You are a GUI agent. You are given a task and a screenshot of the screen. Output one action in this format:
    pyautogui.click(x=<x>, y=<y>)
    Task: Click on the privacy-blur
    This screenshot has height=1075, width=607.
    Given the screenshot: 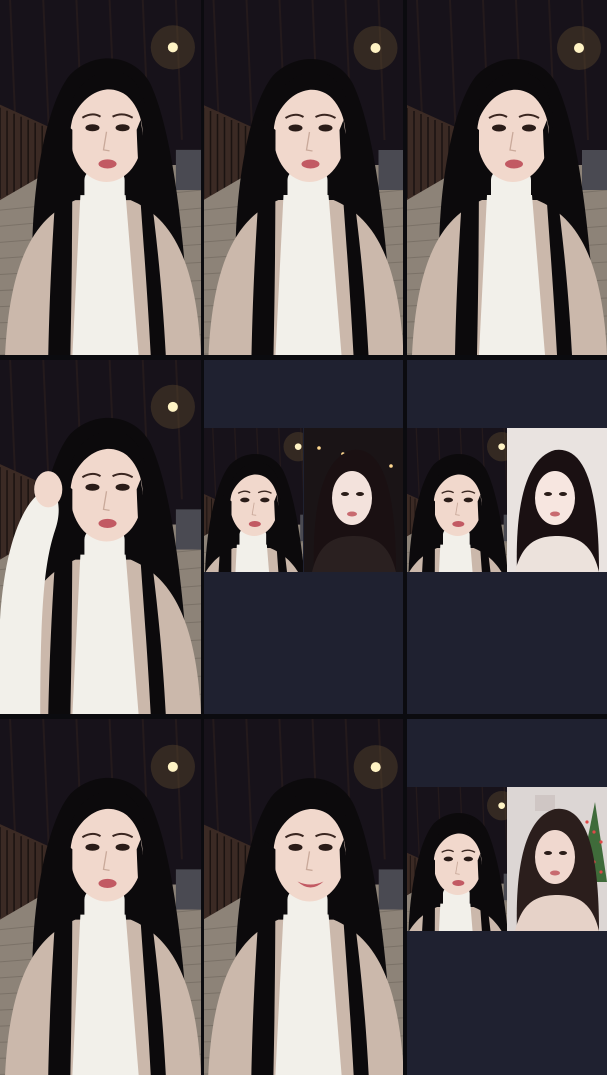 What is the action you would take?
    pyautogui.click(x=545, y=803)
    